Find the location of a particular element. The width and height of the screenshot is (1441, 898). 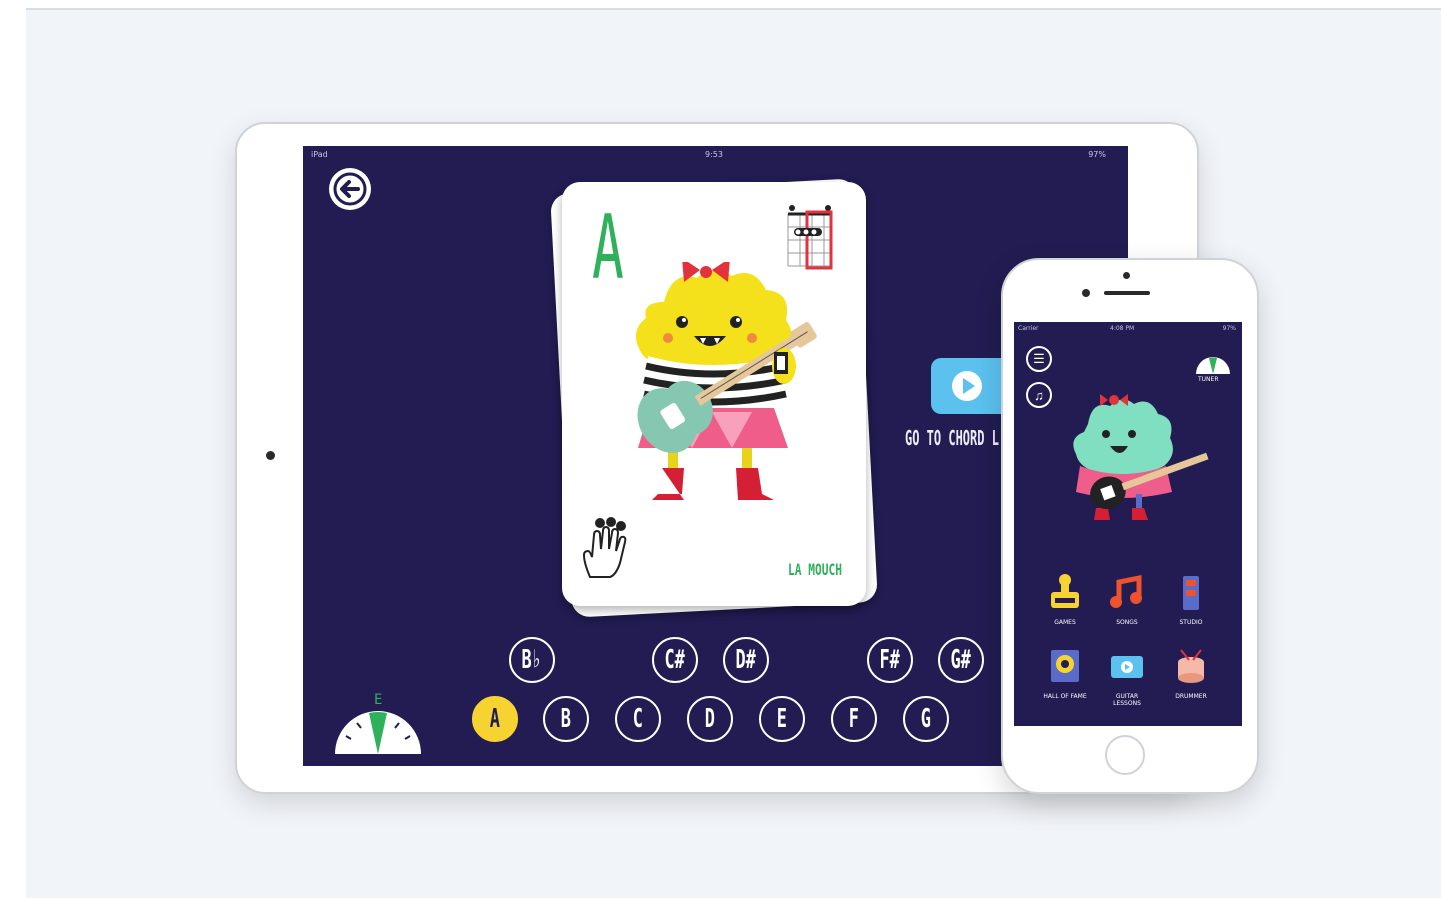

note-button-g-sharp: G# is located at coordinates (961, 660).